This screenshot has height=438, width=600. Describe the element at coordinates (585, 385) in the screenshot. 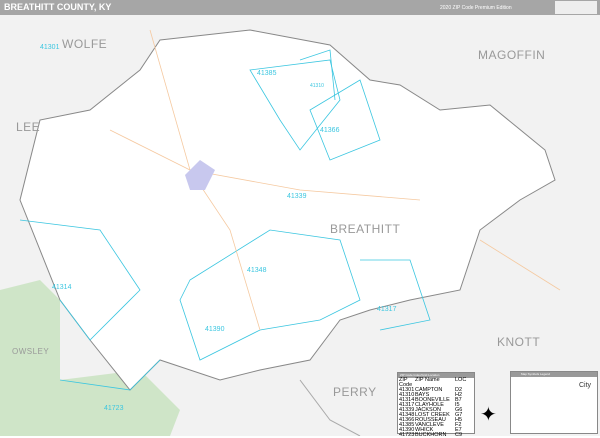

I see `legend-city-label: City` at that location.